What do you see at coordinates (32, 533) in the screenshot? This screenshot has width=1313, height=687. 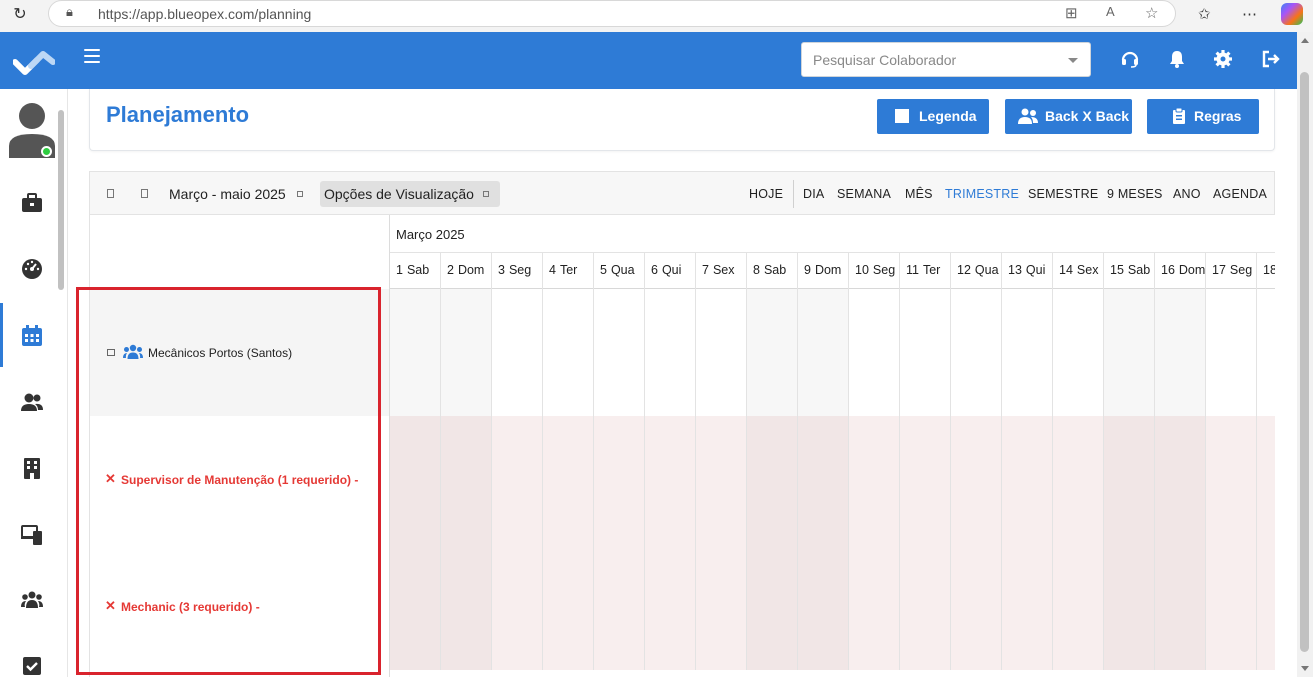 I see `sidebar-item-devices` at bounding box center [32, 533].